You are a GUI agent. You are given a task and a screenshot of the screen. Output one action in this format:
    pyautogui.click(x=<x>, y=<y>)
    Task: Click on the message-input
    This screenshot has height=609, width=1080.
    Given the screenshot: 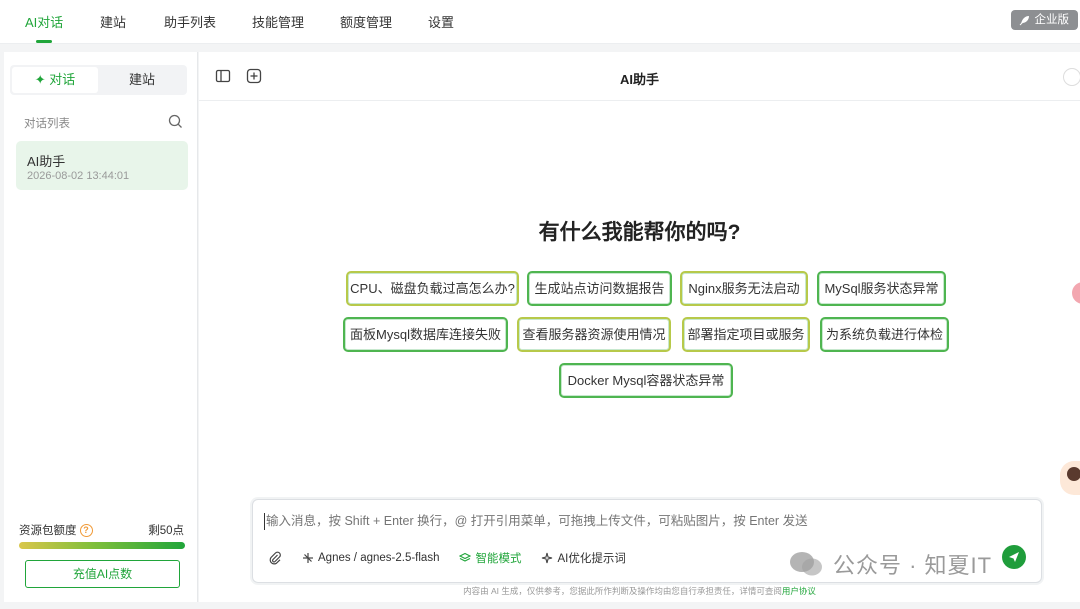 What is the action you would take?
    pyautogui.click(x=644, y=521)
    